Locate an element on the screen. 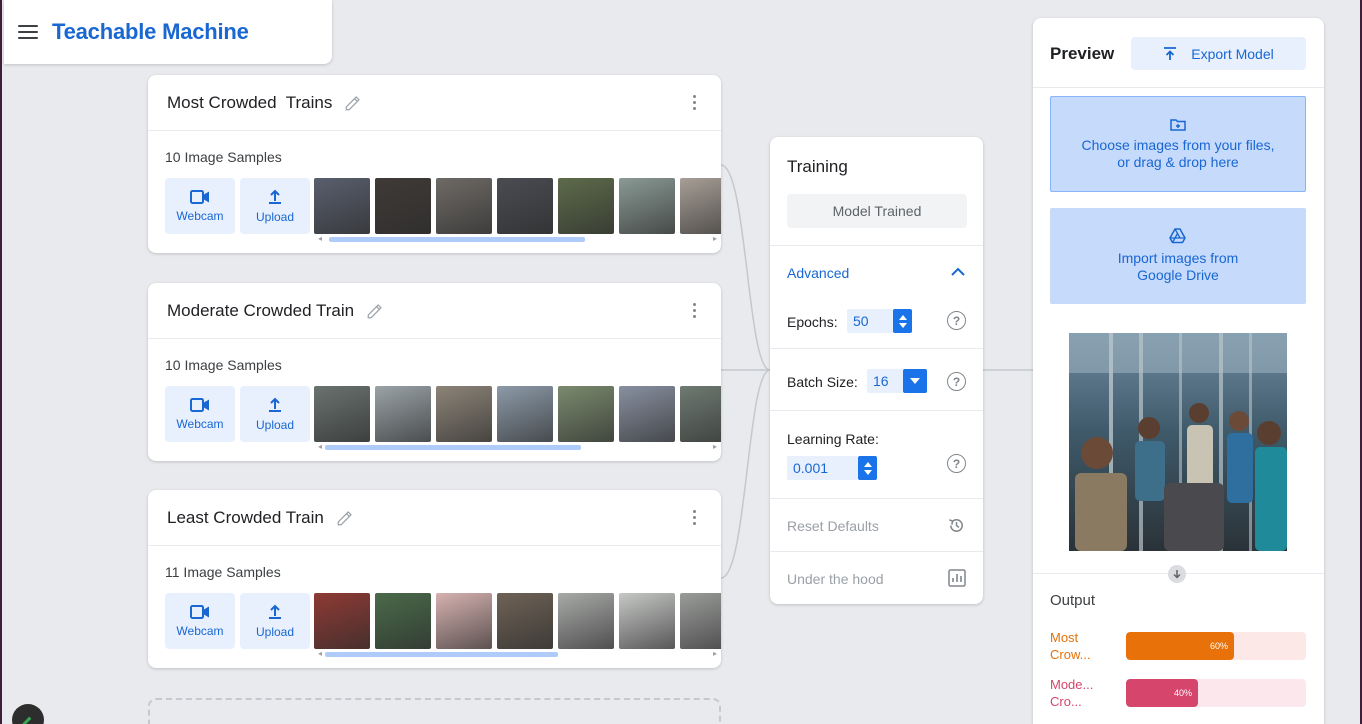  app-title: Teachable Machine is located at coordinates (150, 32).